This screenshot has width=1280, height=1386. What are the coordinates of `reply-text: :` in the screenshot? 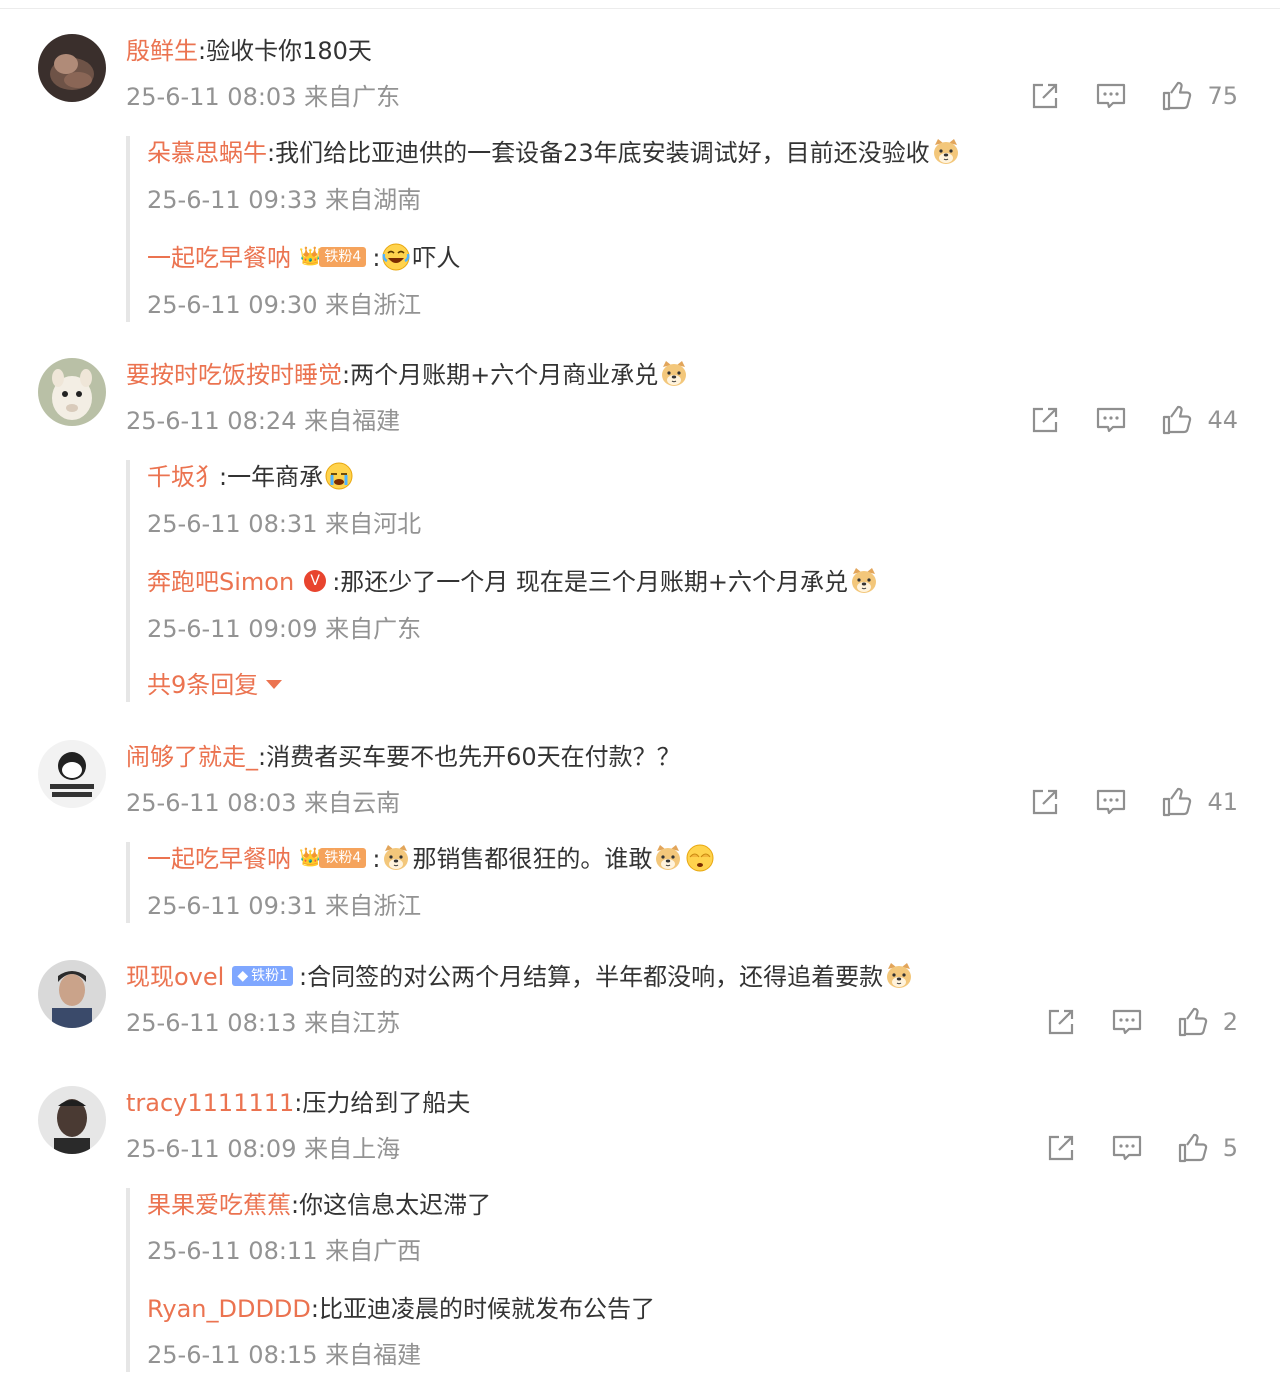 It's located at (376, 859).